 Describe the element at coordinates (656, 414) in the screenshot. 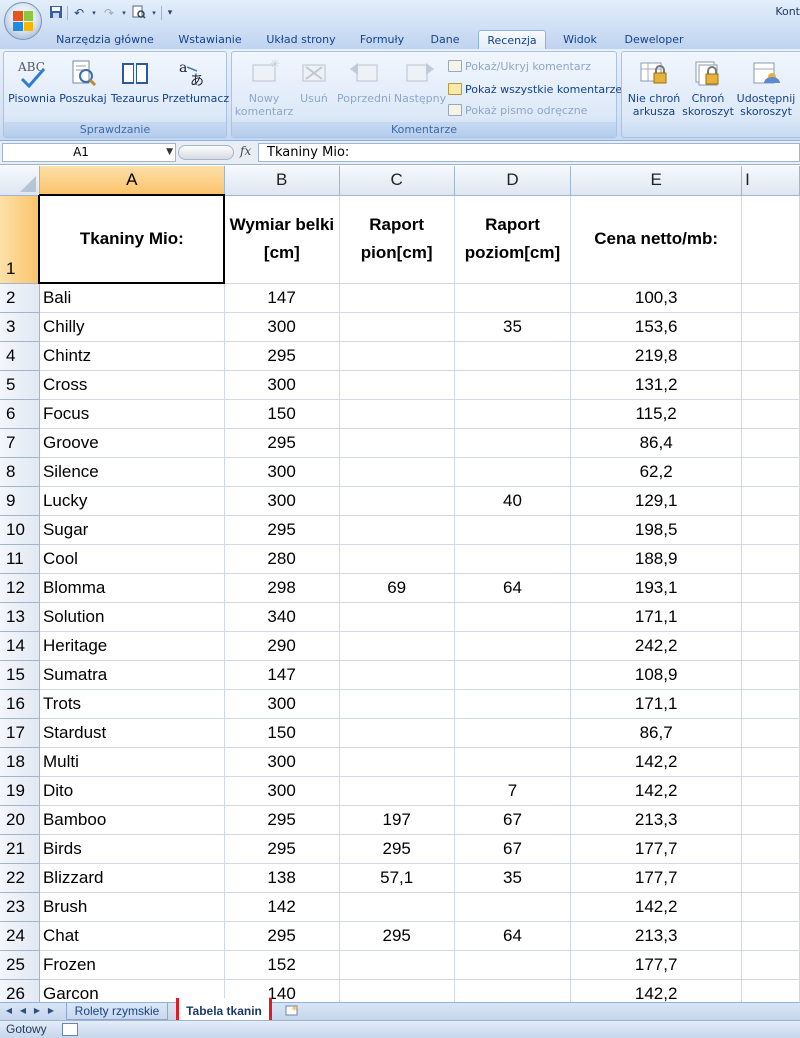

I see `cell-e: 115,2` at that location.